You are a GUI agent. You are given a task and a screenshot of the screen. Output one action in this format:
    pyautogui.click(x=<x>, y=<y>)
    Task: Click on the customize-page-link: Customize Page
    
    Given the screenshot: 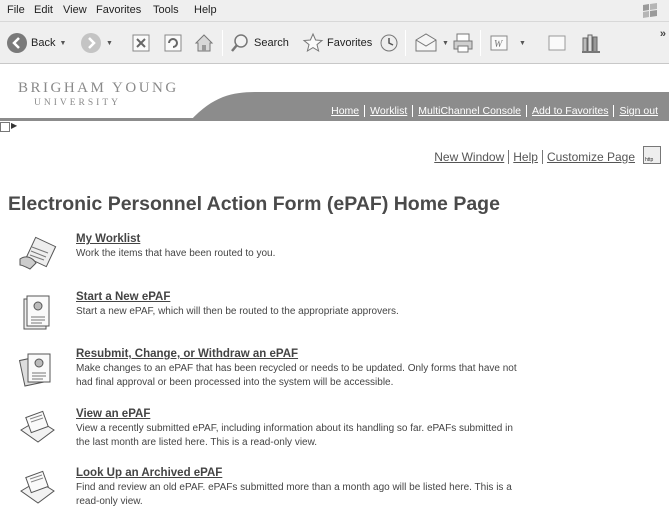 What is the action you would take?
    pyautogui.click(x=590, y=157)
    